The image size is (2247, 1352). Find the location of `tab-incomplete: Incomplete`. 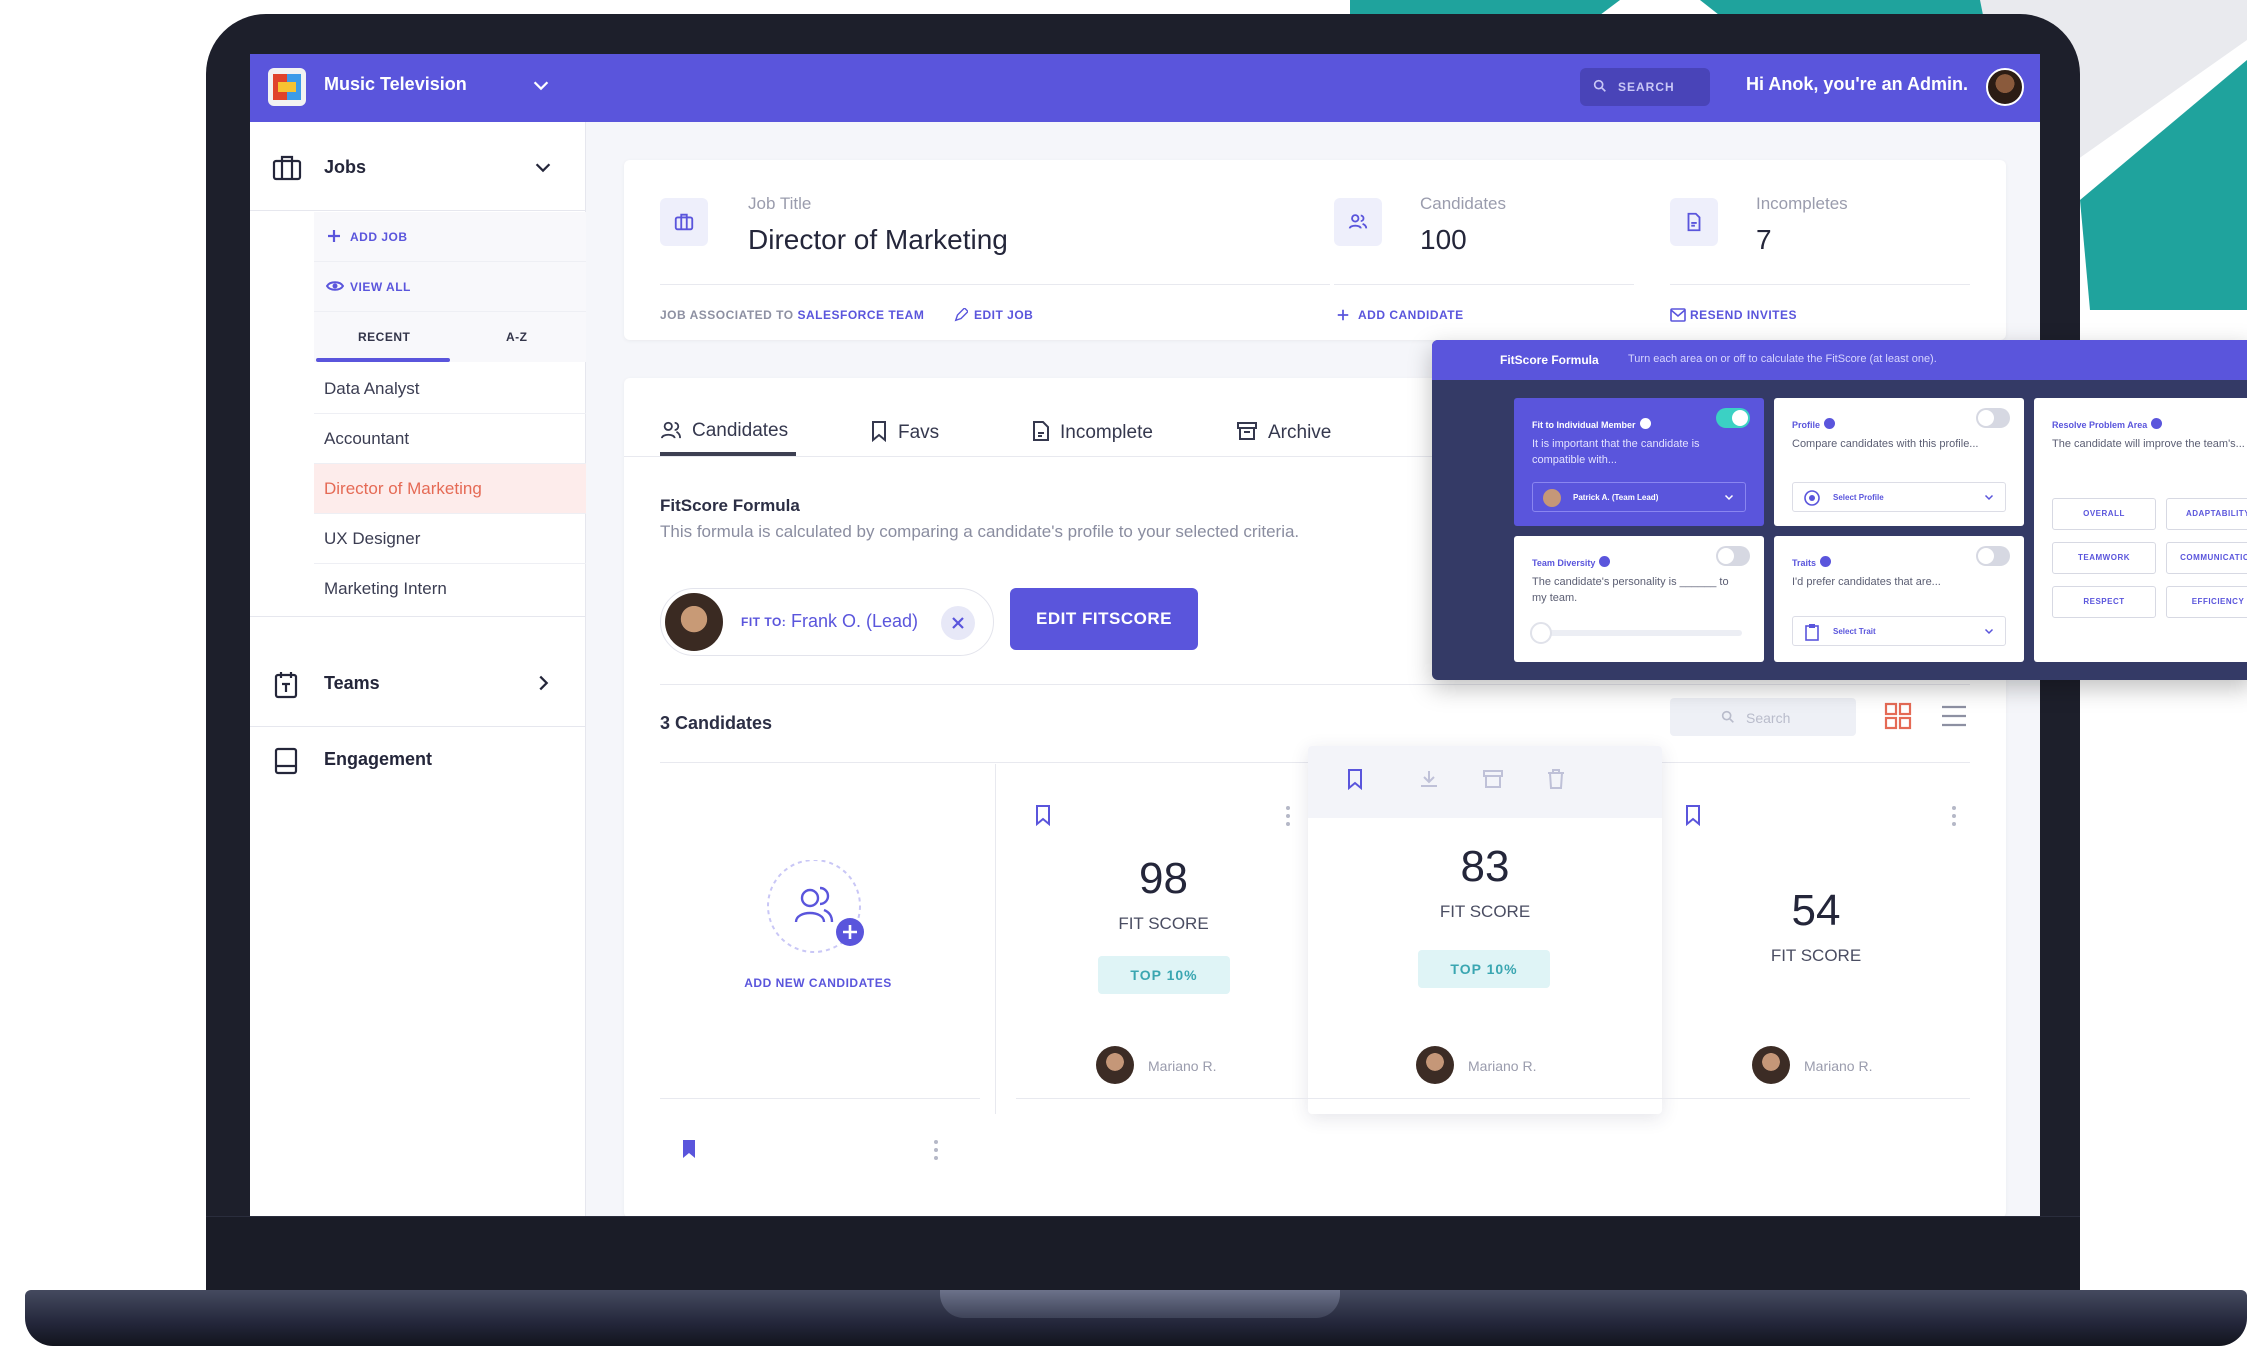

tab-incomplete: Incomplete is located at coordinates (1092, 432).